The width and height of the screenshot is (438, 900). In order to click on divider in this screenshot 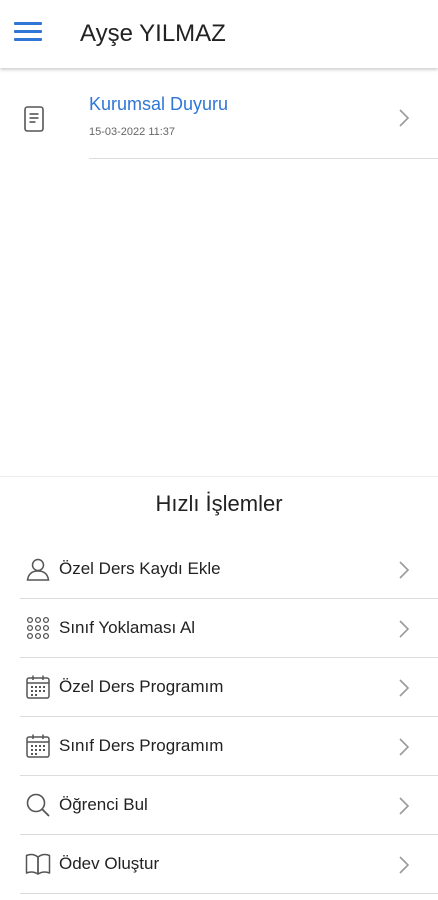, I will do `click(263, 158)`.